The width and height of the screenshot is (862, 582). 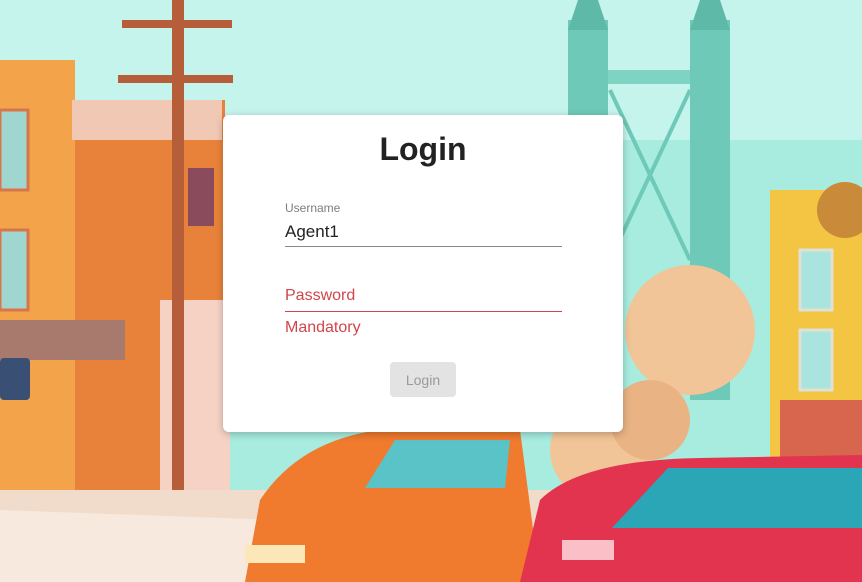 I want to click on password-placeholder: Password, so click(x=320, y=296).